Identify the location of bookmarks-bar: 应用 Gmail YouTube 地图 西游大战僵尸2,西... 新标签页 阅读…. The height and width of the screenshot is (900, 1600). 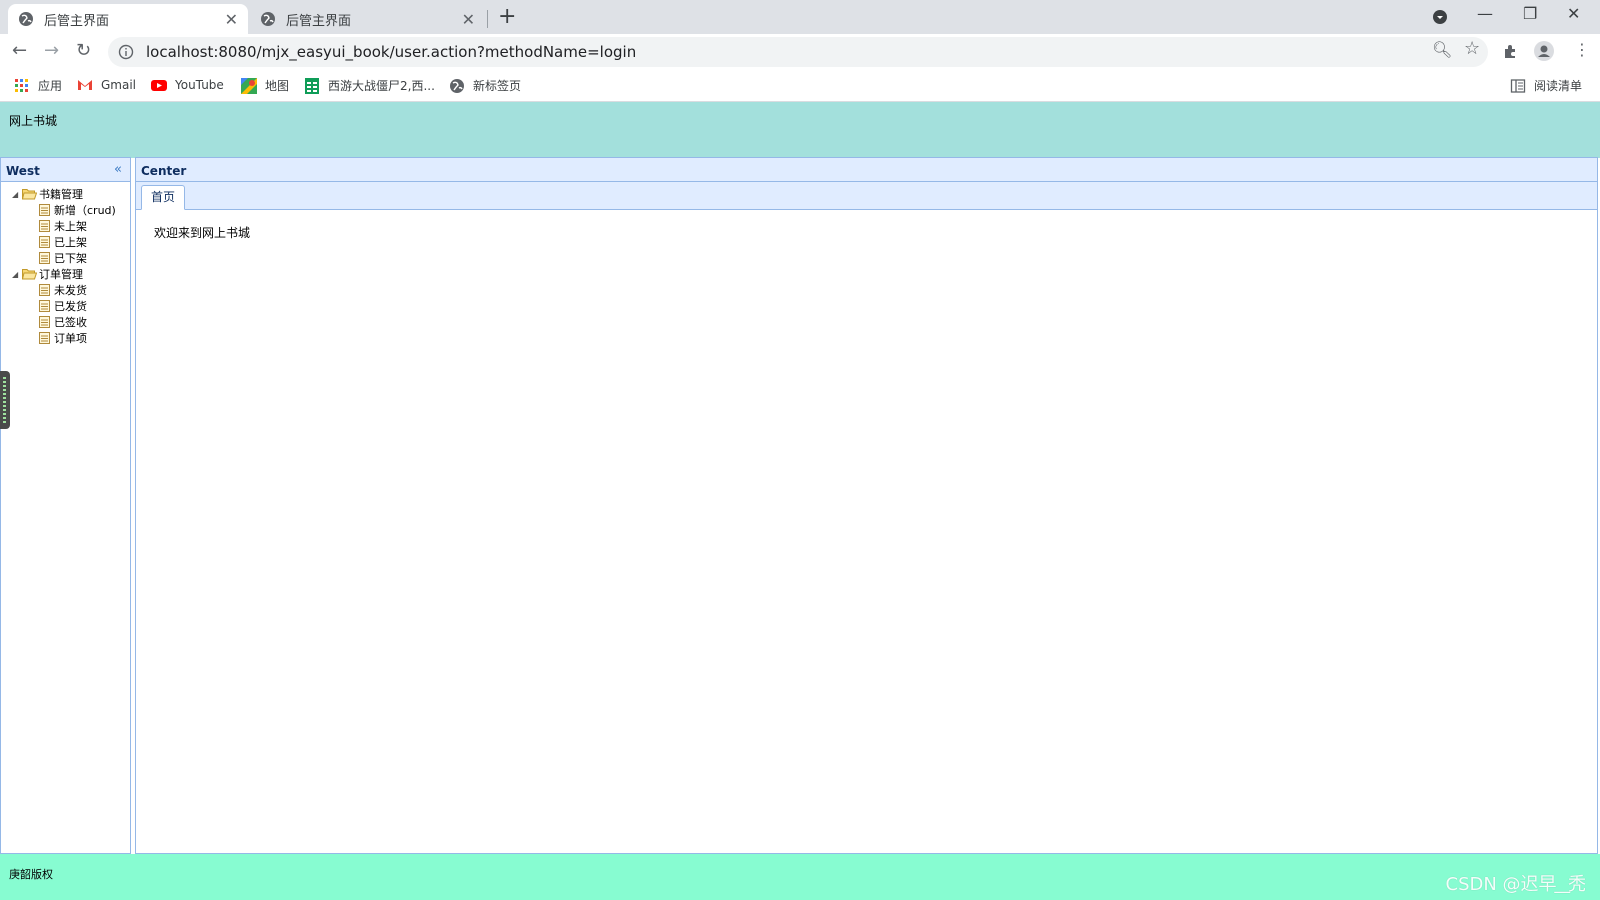
(800, 86).